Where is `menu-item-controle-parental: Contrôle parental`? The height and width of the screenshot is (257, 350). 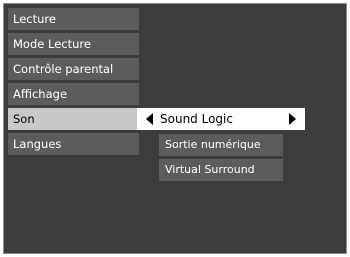
menu-item-controle-parental: Contrôle parental is located at coordinates (73, 69).